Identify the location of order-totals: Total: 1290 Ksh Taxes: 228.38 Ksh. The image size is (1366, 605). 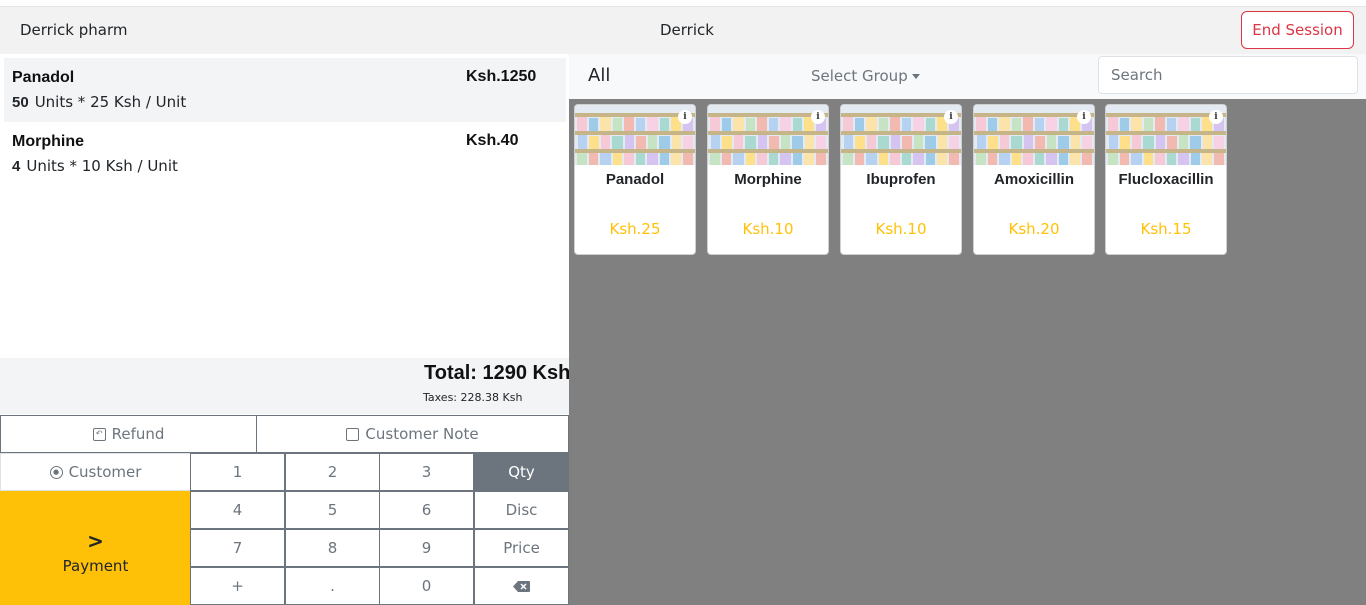
(285, 386).